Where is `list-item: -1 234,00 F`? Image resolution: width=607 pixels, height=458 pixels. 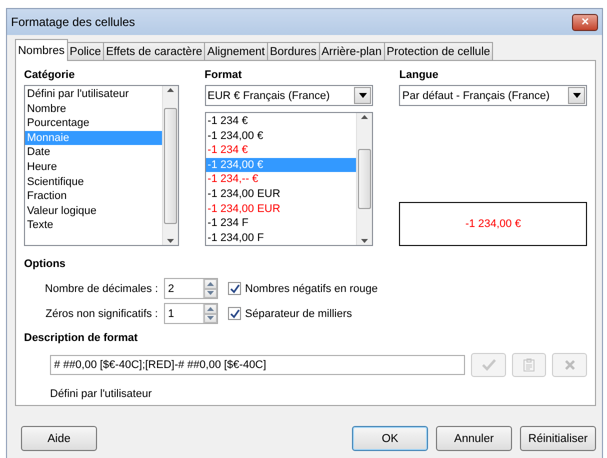 list-item: -1 234,00 F is located at coordinates (281, 237).